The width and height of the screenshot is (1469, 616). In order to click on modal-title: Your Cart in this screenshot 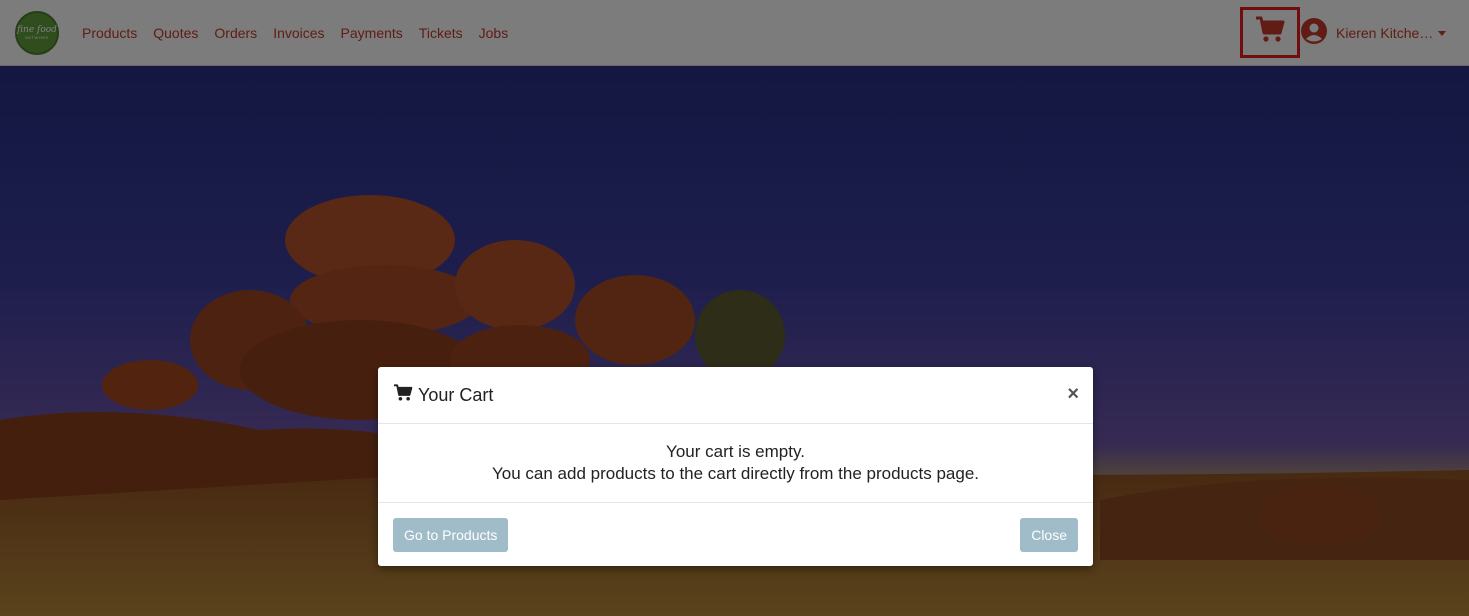, I will do `click(456, 394)`.